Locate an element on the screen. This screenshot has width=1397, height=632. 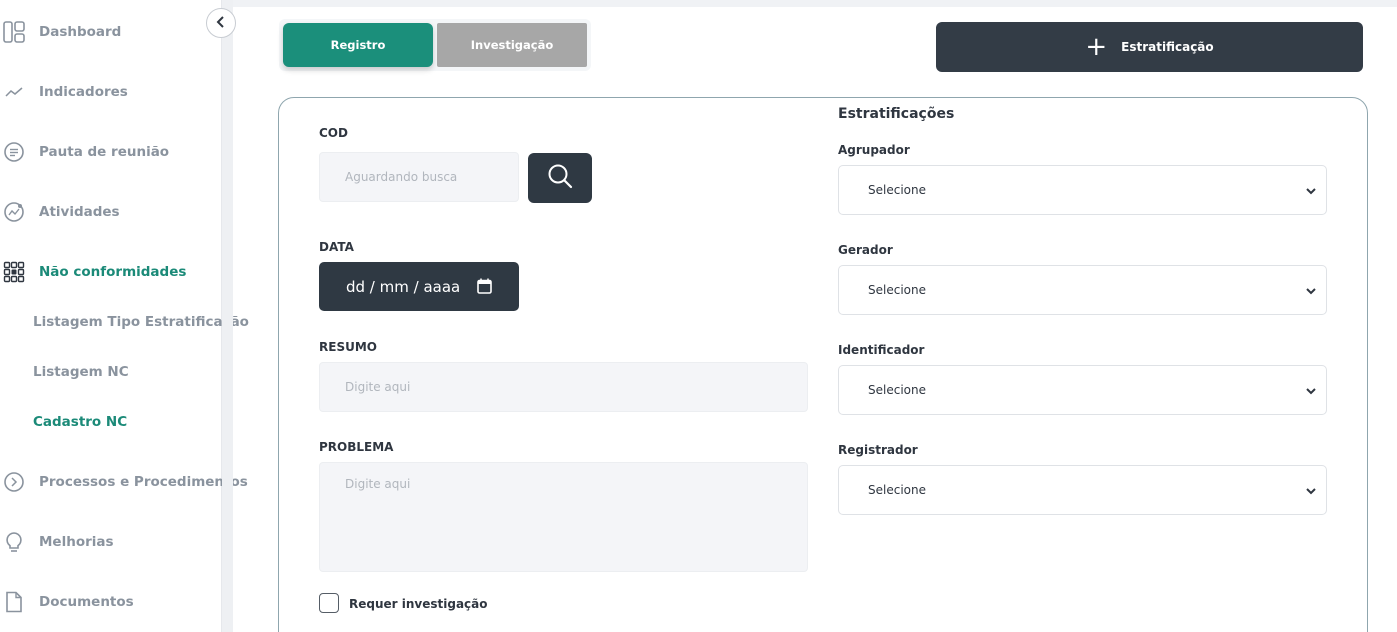
registrador-select: Selecione is located at coordinates (1082, 490).